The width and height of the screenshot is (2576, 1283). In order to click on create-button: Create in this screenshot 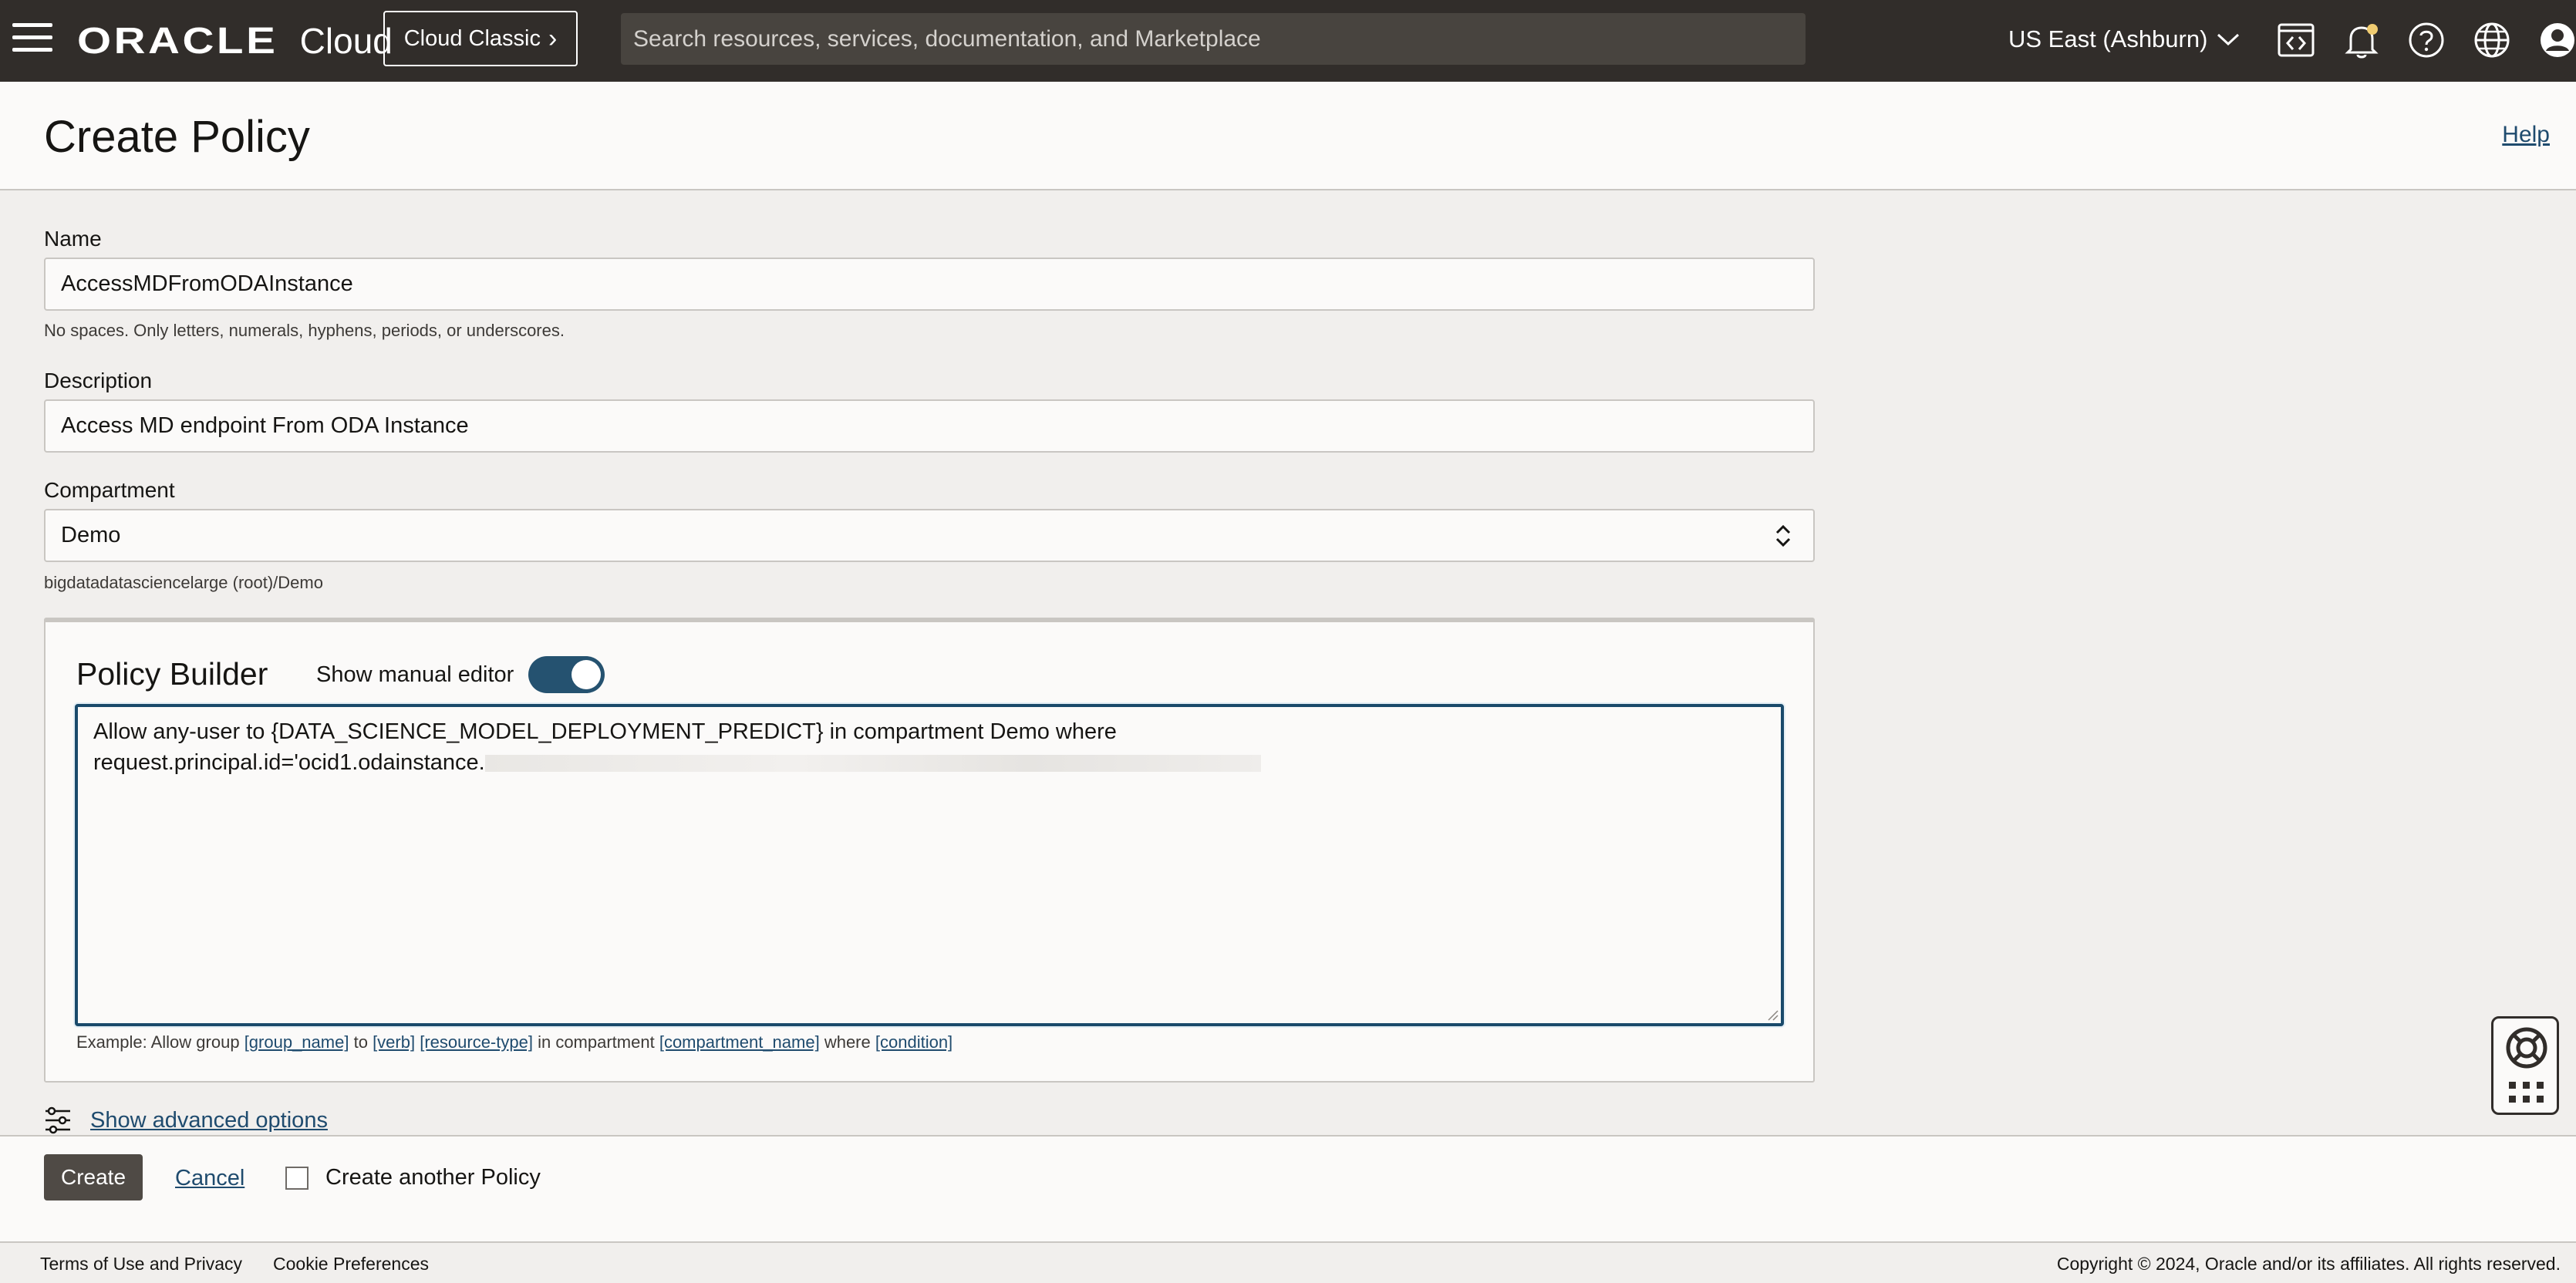, I will do `click(93, 1177)`.